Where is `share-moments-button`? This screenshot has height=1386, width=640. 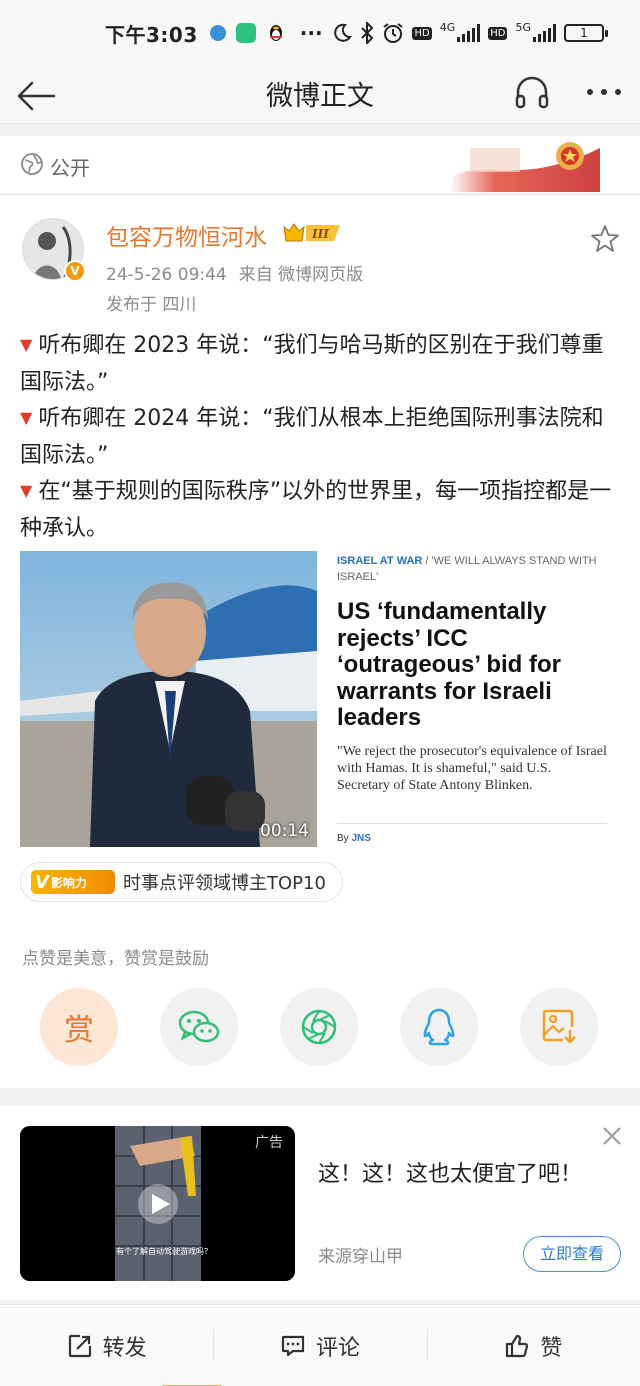
share-moments-button is located at coordinates (319, 1027).